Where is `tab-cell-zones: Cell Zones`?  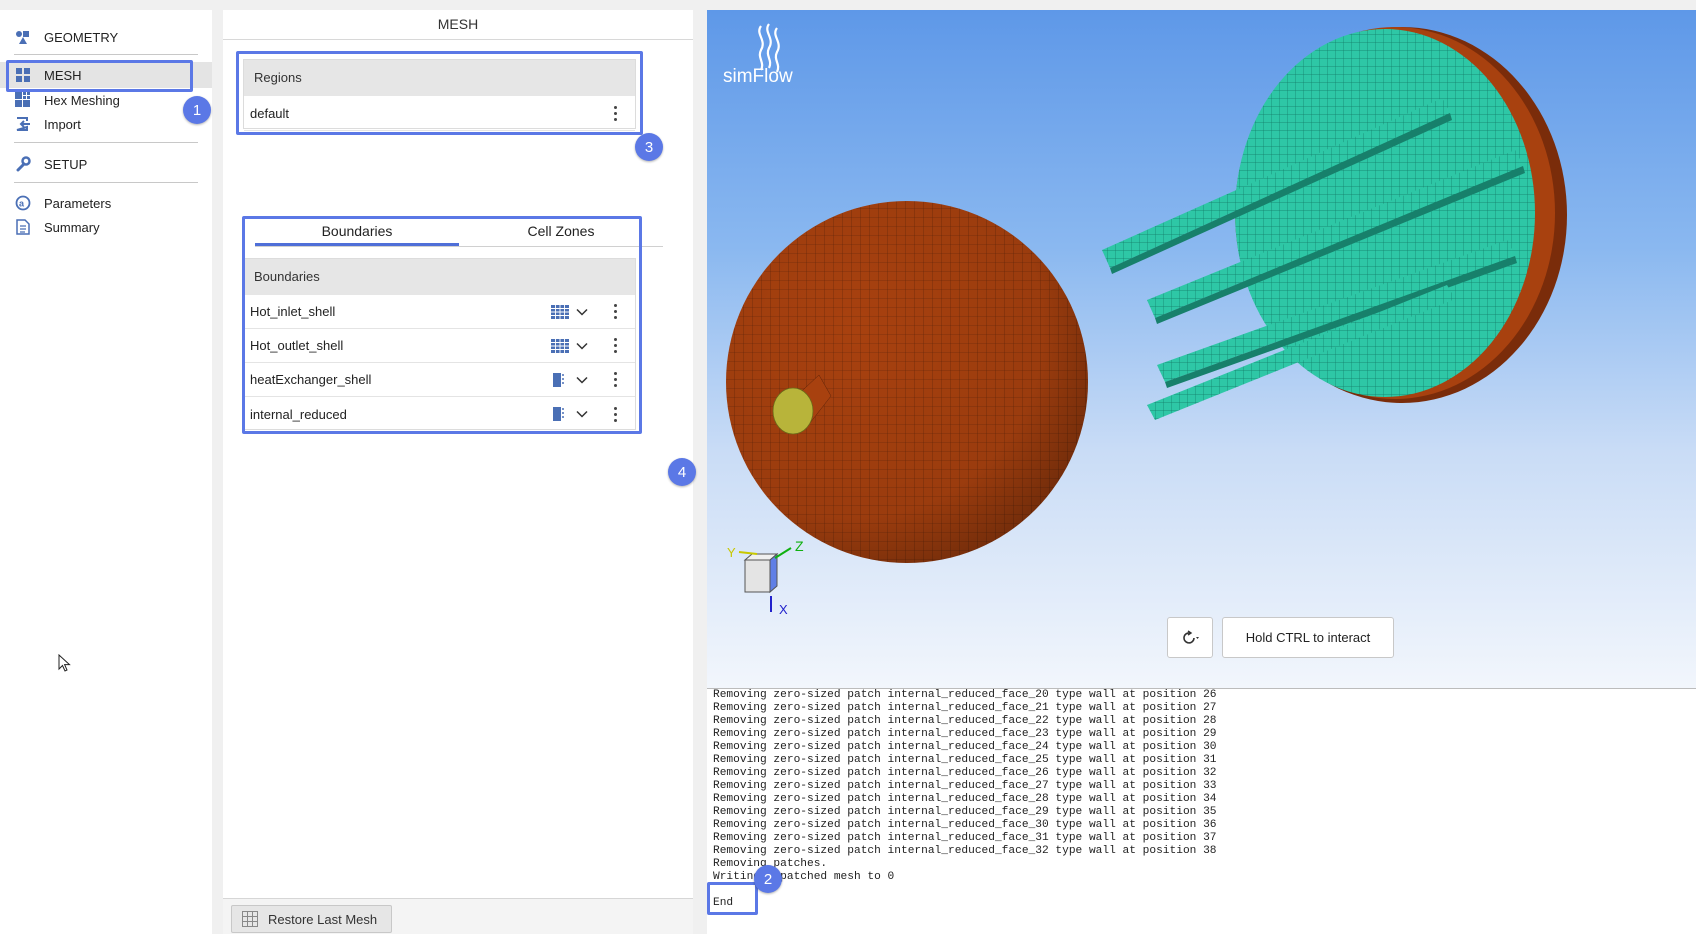 tab-cell-zones: Cell Zones is located at coordinates (561, 232).